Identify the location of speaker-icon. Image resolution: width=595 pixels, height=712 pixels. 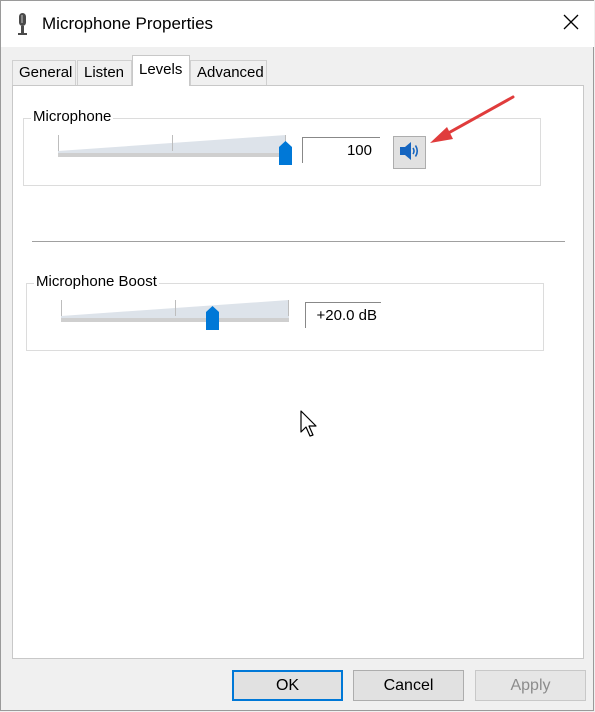
(410, 153).